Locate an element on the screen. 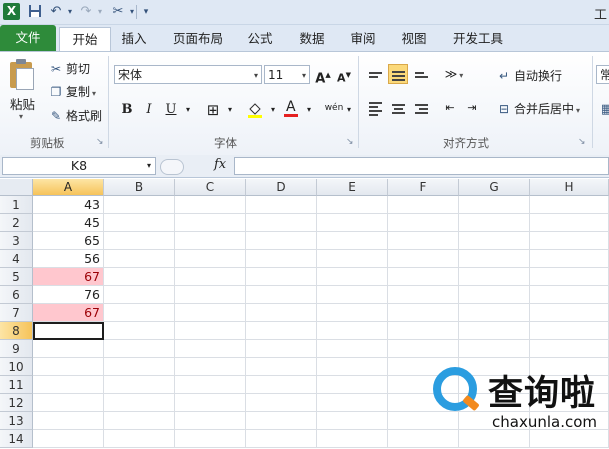 This screenshot has width=609, height=449. row-header-7: 7 is located at coordinates (16, 313).